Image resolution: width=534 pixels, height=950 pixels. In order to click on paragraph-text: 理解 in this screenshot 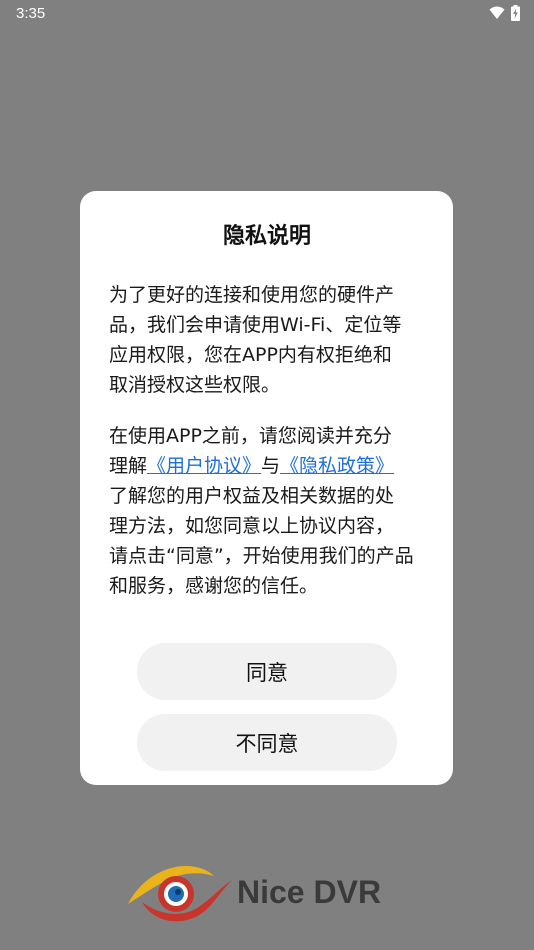, I will do `click(128, 466)`.